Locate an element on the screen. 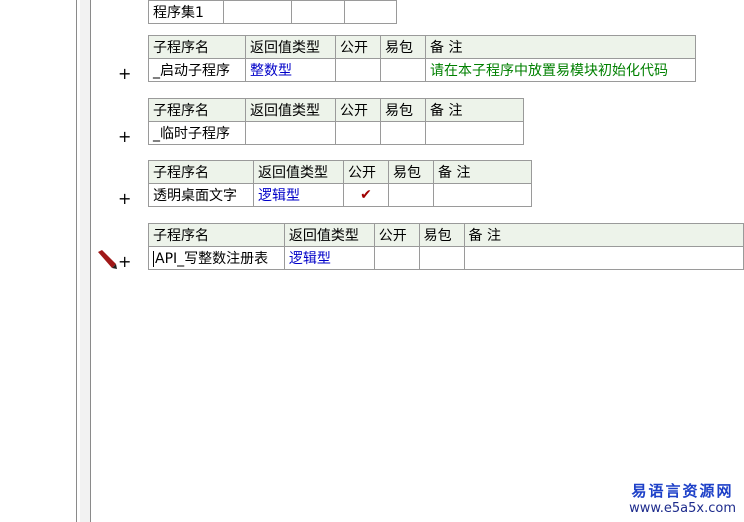  assembly-table: 程序集1 is located at coordinates (272, 12).